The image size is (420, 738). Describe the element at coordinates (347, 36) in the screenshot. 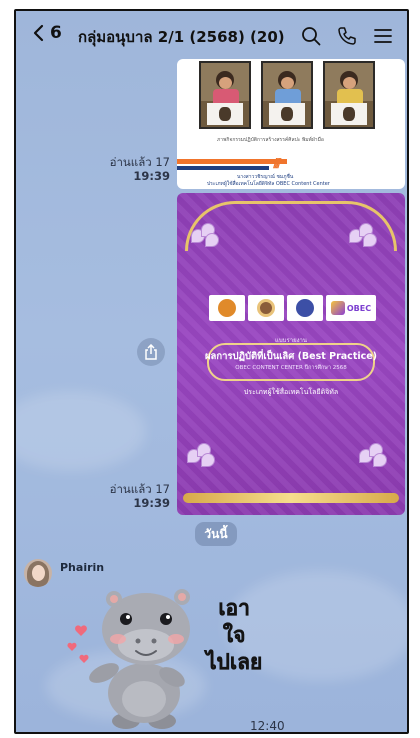

I see `phone-icon` at that location.